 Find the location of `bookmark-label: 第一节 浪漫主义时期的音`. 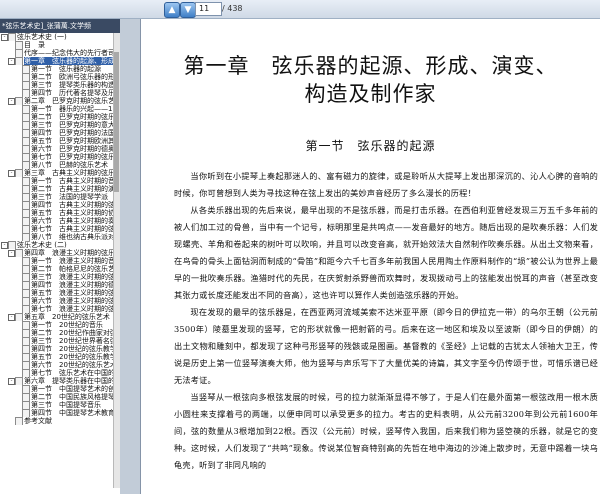

bookmark-label: 第一节 浪漫主义时期的音 is located at coordinates (73, 261).